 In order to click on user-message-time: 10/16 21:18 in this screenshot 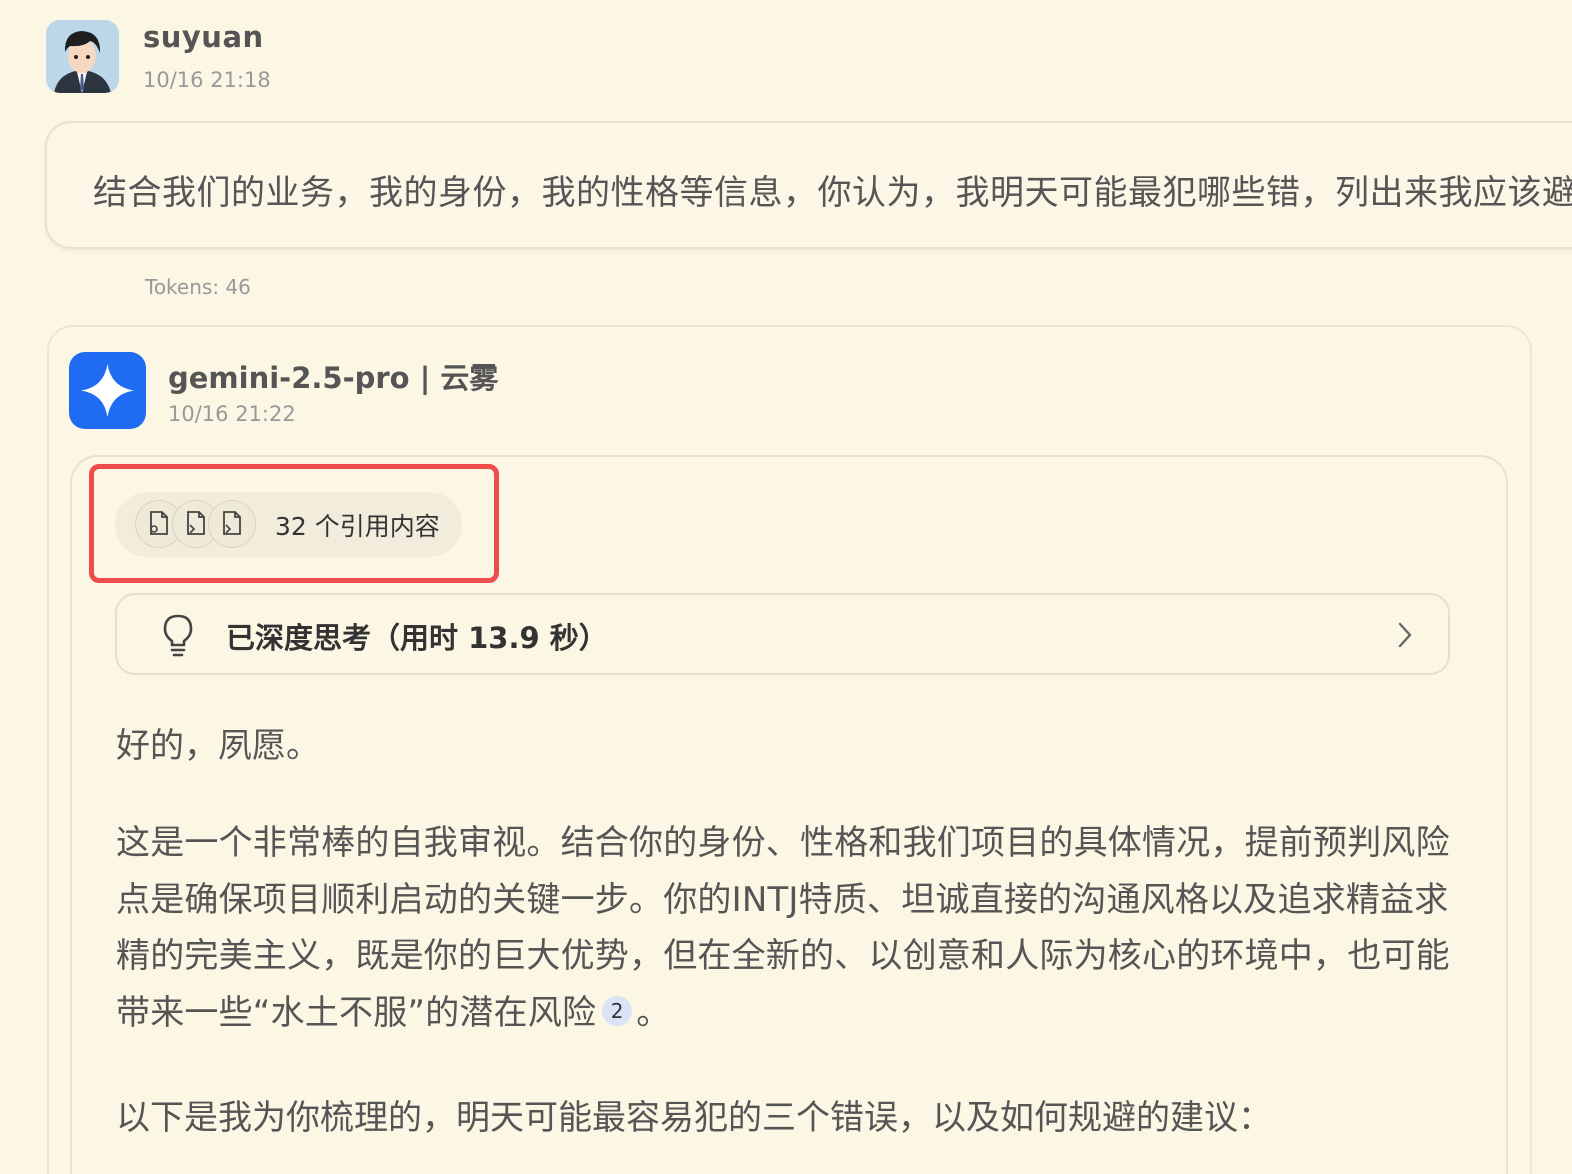, I will do `click(207, 80)`.